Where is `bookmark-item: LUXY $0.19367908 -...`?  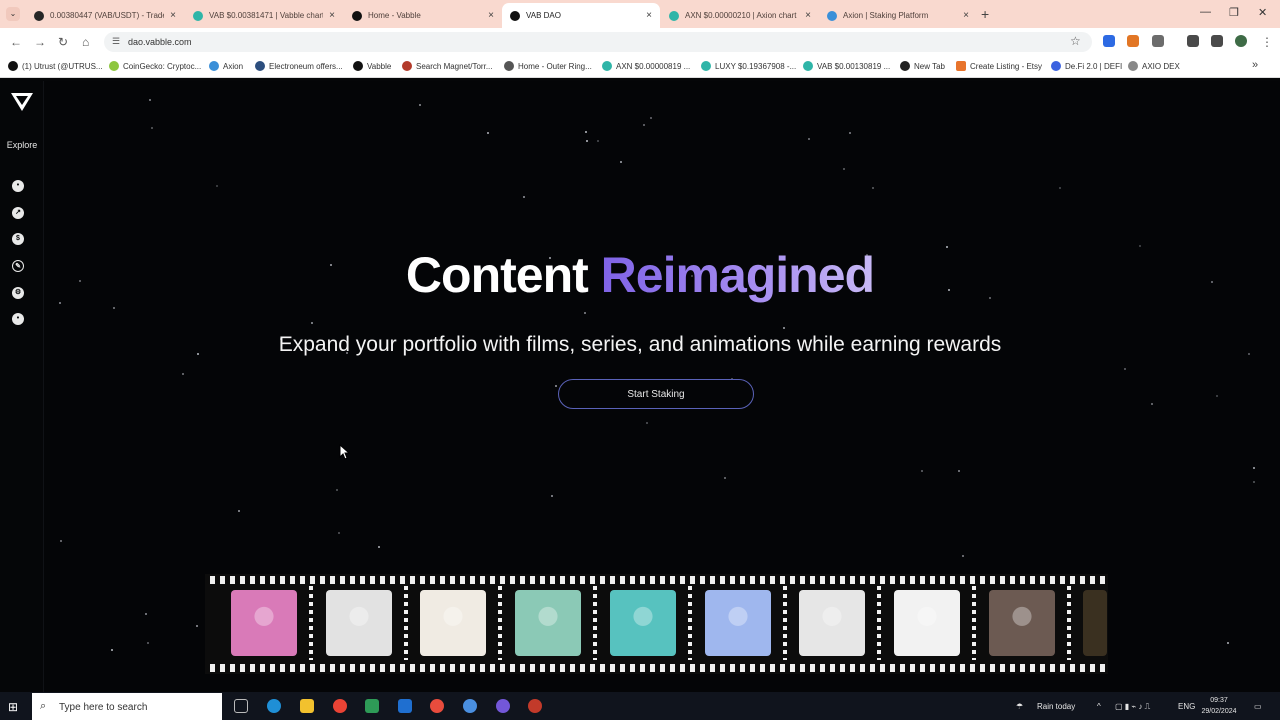 bookmark-item: LUXY $0.19367908 -... is located at coordinates (748, 66).